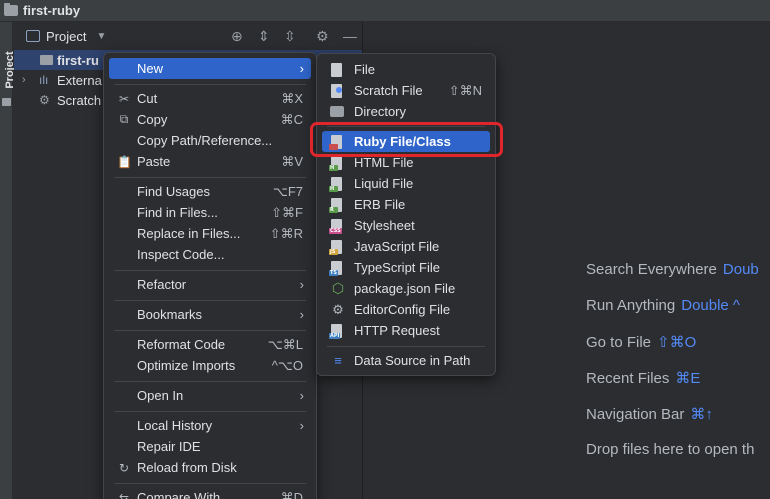 This screenshot has height=499, width=770. What do you see at coordinates (338, 288) in the screenshot?
I see `npm-icon: ⬡` at bounding box center [338, 288].